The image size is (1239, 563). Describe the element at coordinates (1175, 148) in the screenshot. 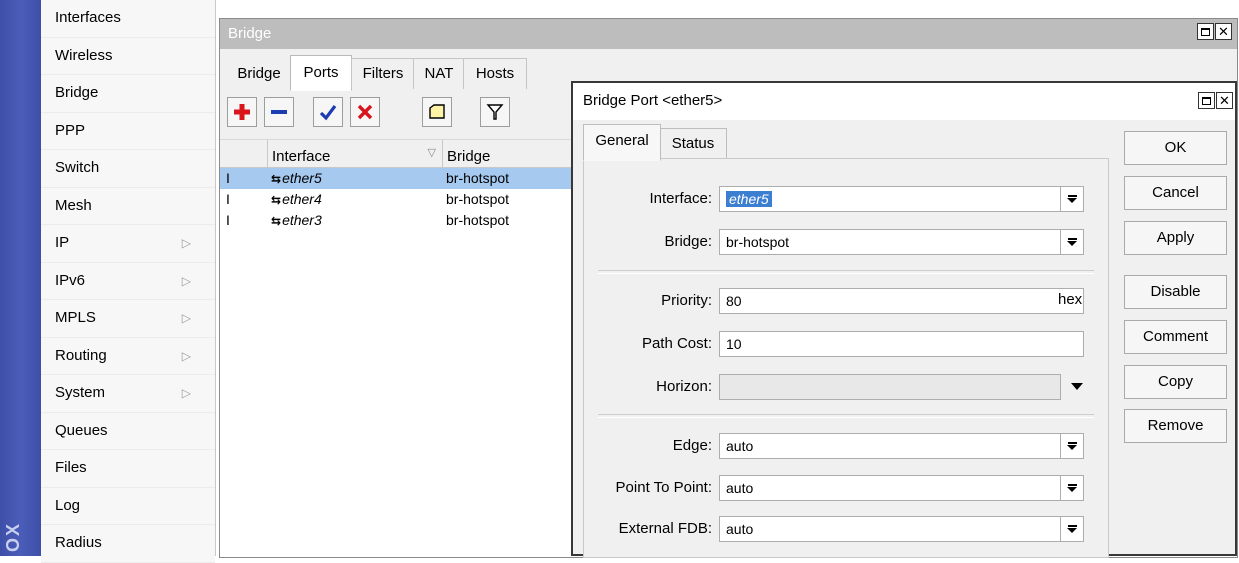

I see `ok-button: OK` at that location.